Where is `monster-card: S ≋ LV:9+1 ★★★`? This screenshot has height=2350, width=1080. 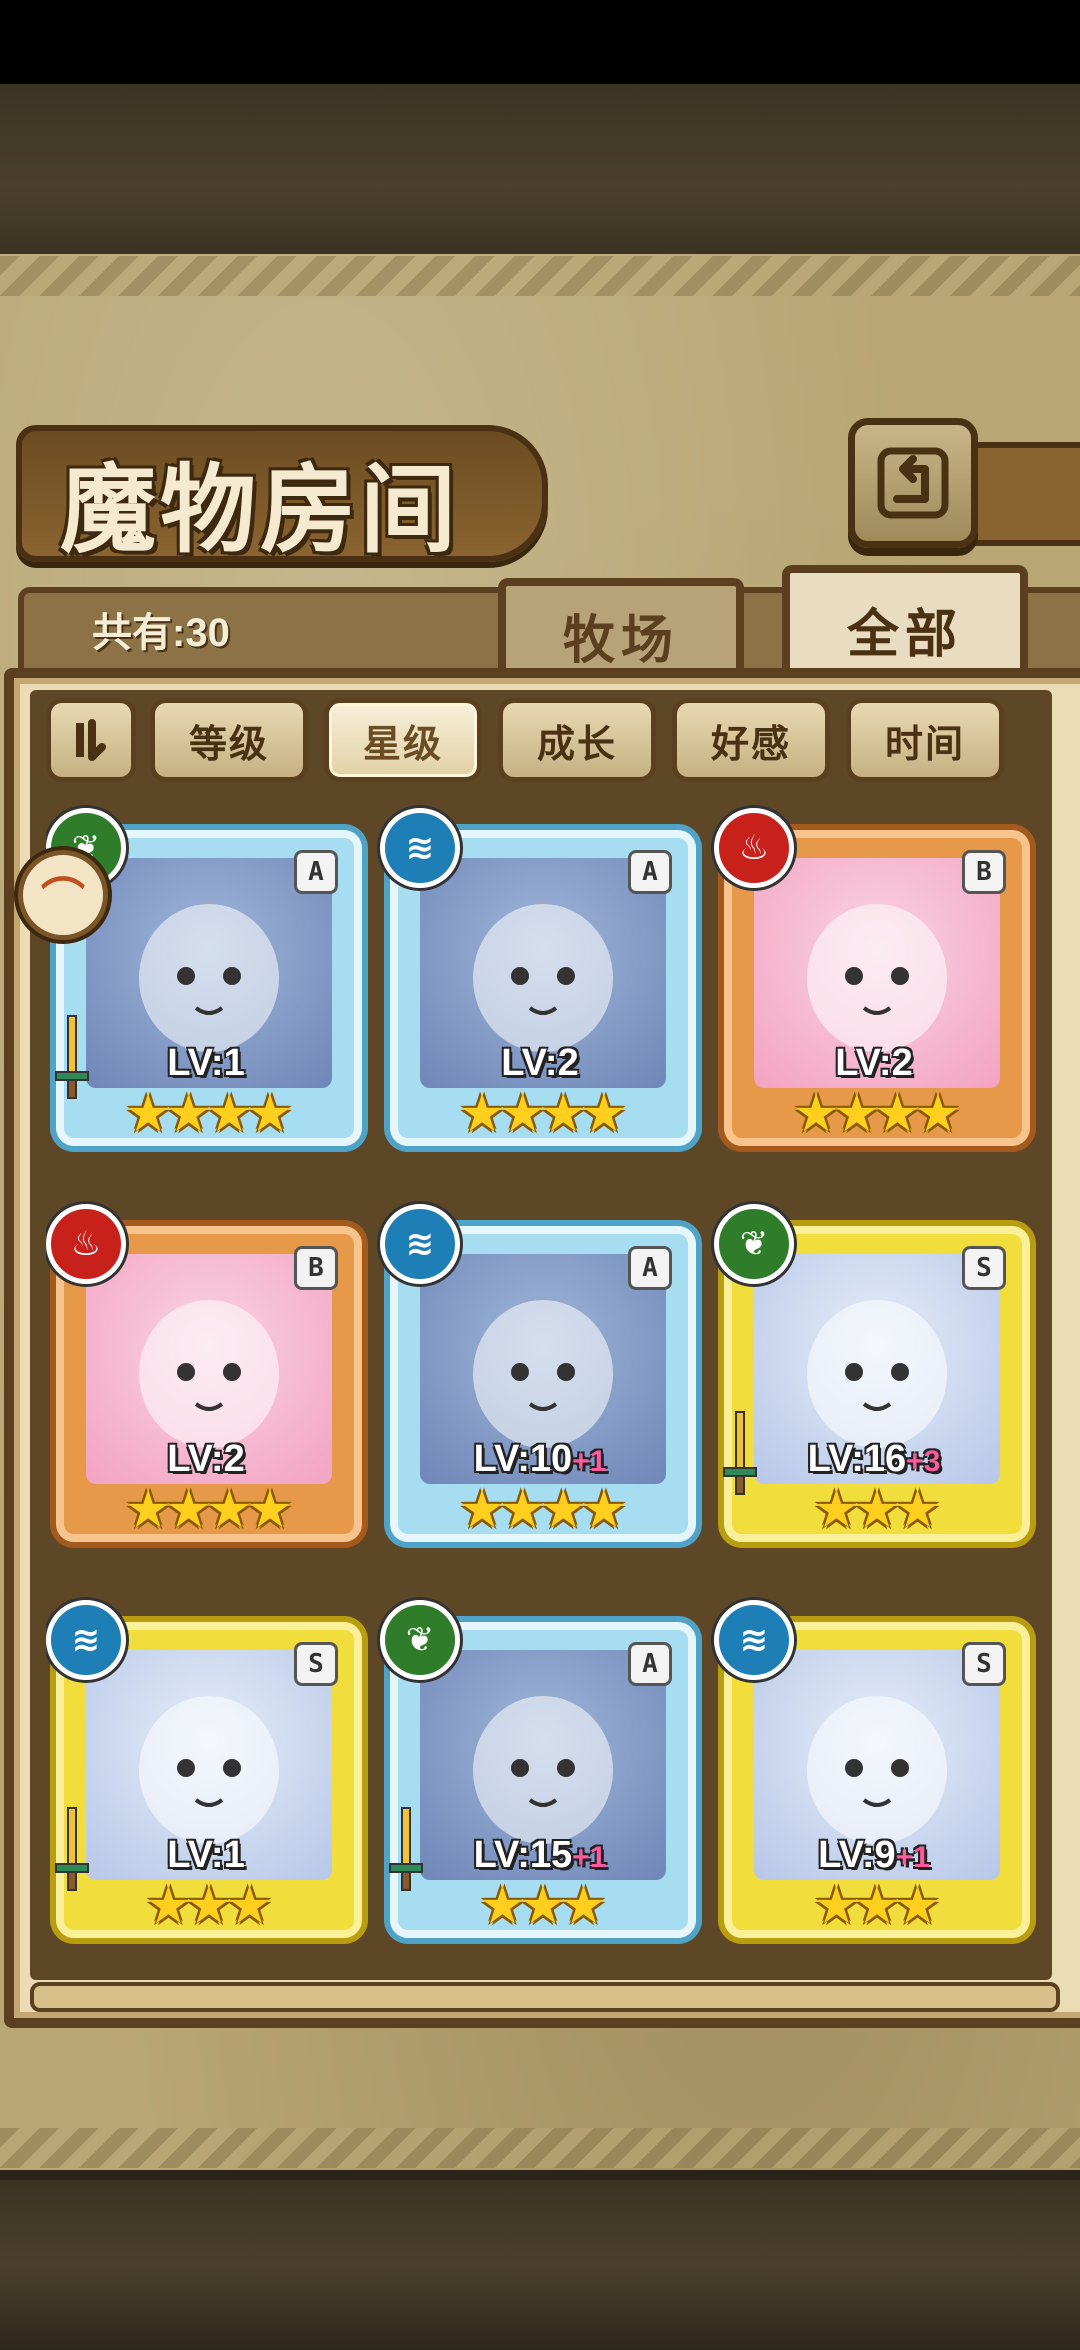
monster-card: S ≋ LV:9+1 ★★★ is located at coordinates (874, 1762).